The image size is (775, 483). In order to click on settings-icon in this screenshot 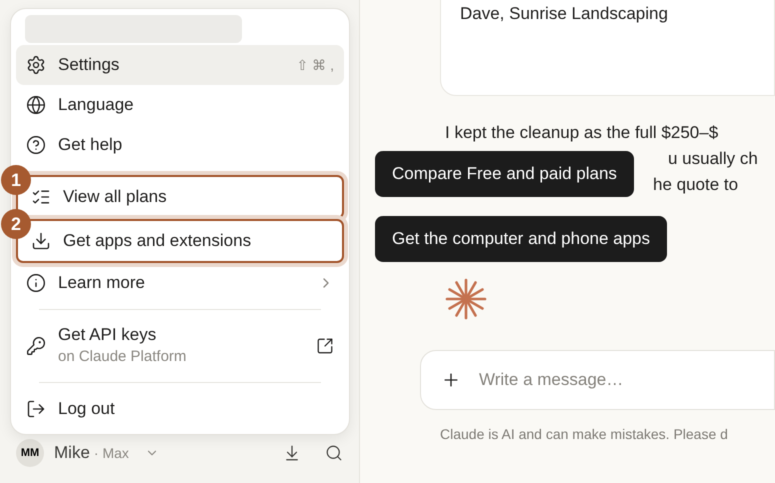, I will do `click(36, 65)`.